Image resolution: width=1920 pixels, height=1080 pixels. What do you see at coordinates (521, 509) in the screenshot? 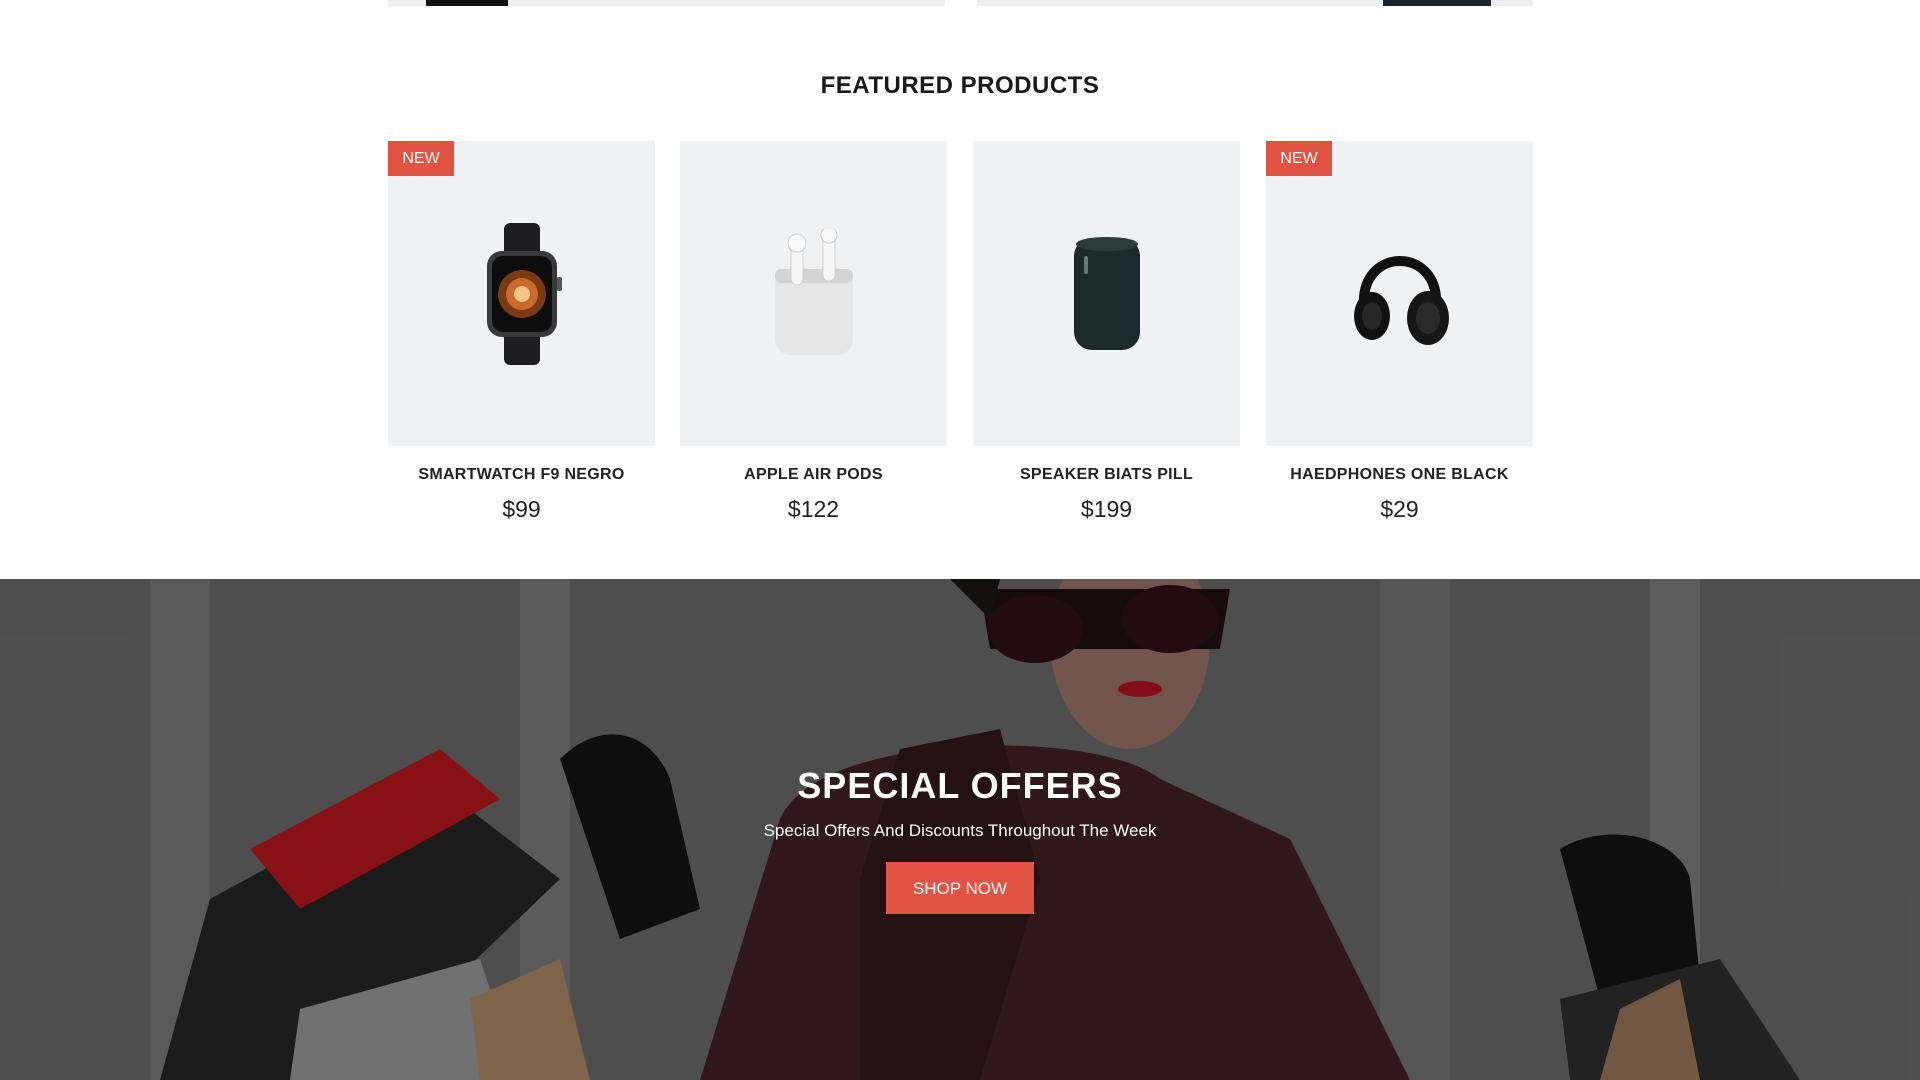
I see `product-price: $99` at bounding box center [521, 509].